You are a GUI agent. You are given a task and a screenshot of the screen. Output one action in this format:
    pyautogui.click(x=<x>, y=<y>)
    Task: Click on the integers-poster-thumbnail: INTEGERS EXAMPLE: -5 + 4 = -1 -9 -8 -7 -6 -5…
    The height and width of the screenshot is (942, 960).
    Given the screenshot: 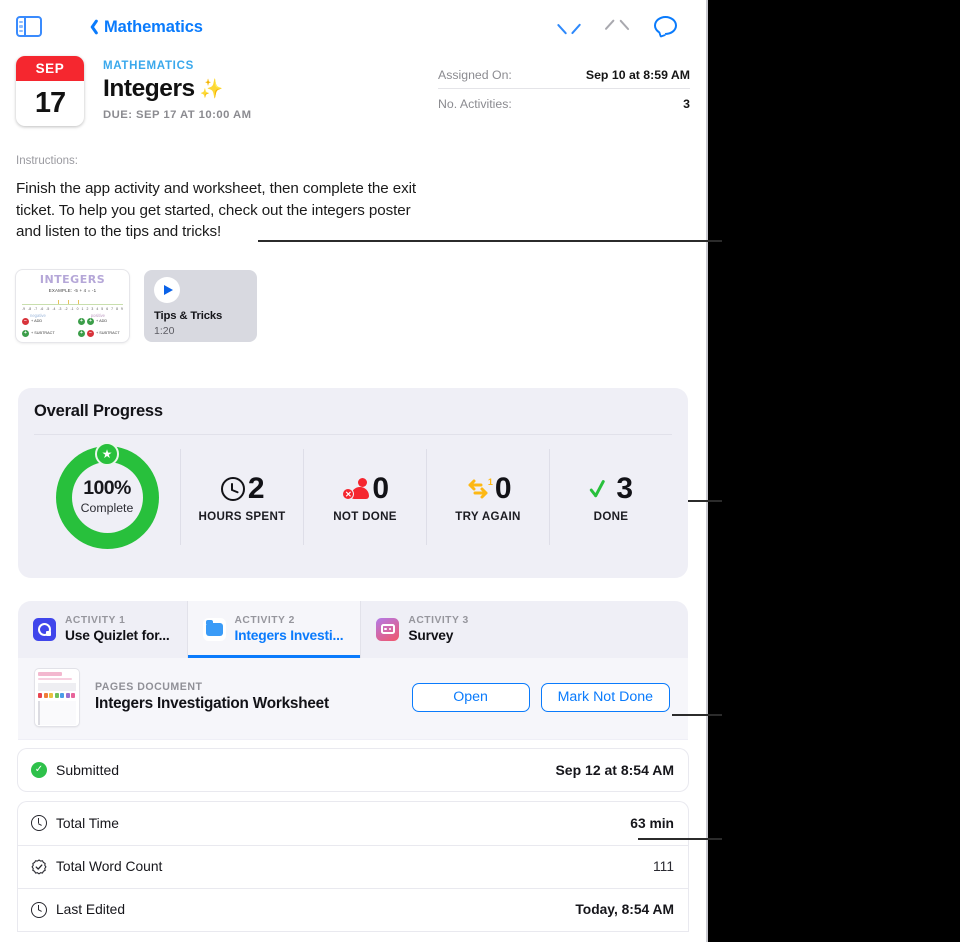 What is the action you would take?
    pyautogui.click(x=72, y=305)
    